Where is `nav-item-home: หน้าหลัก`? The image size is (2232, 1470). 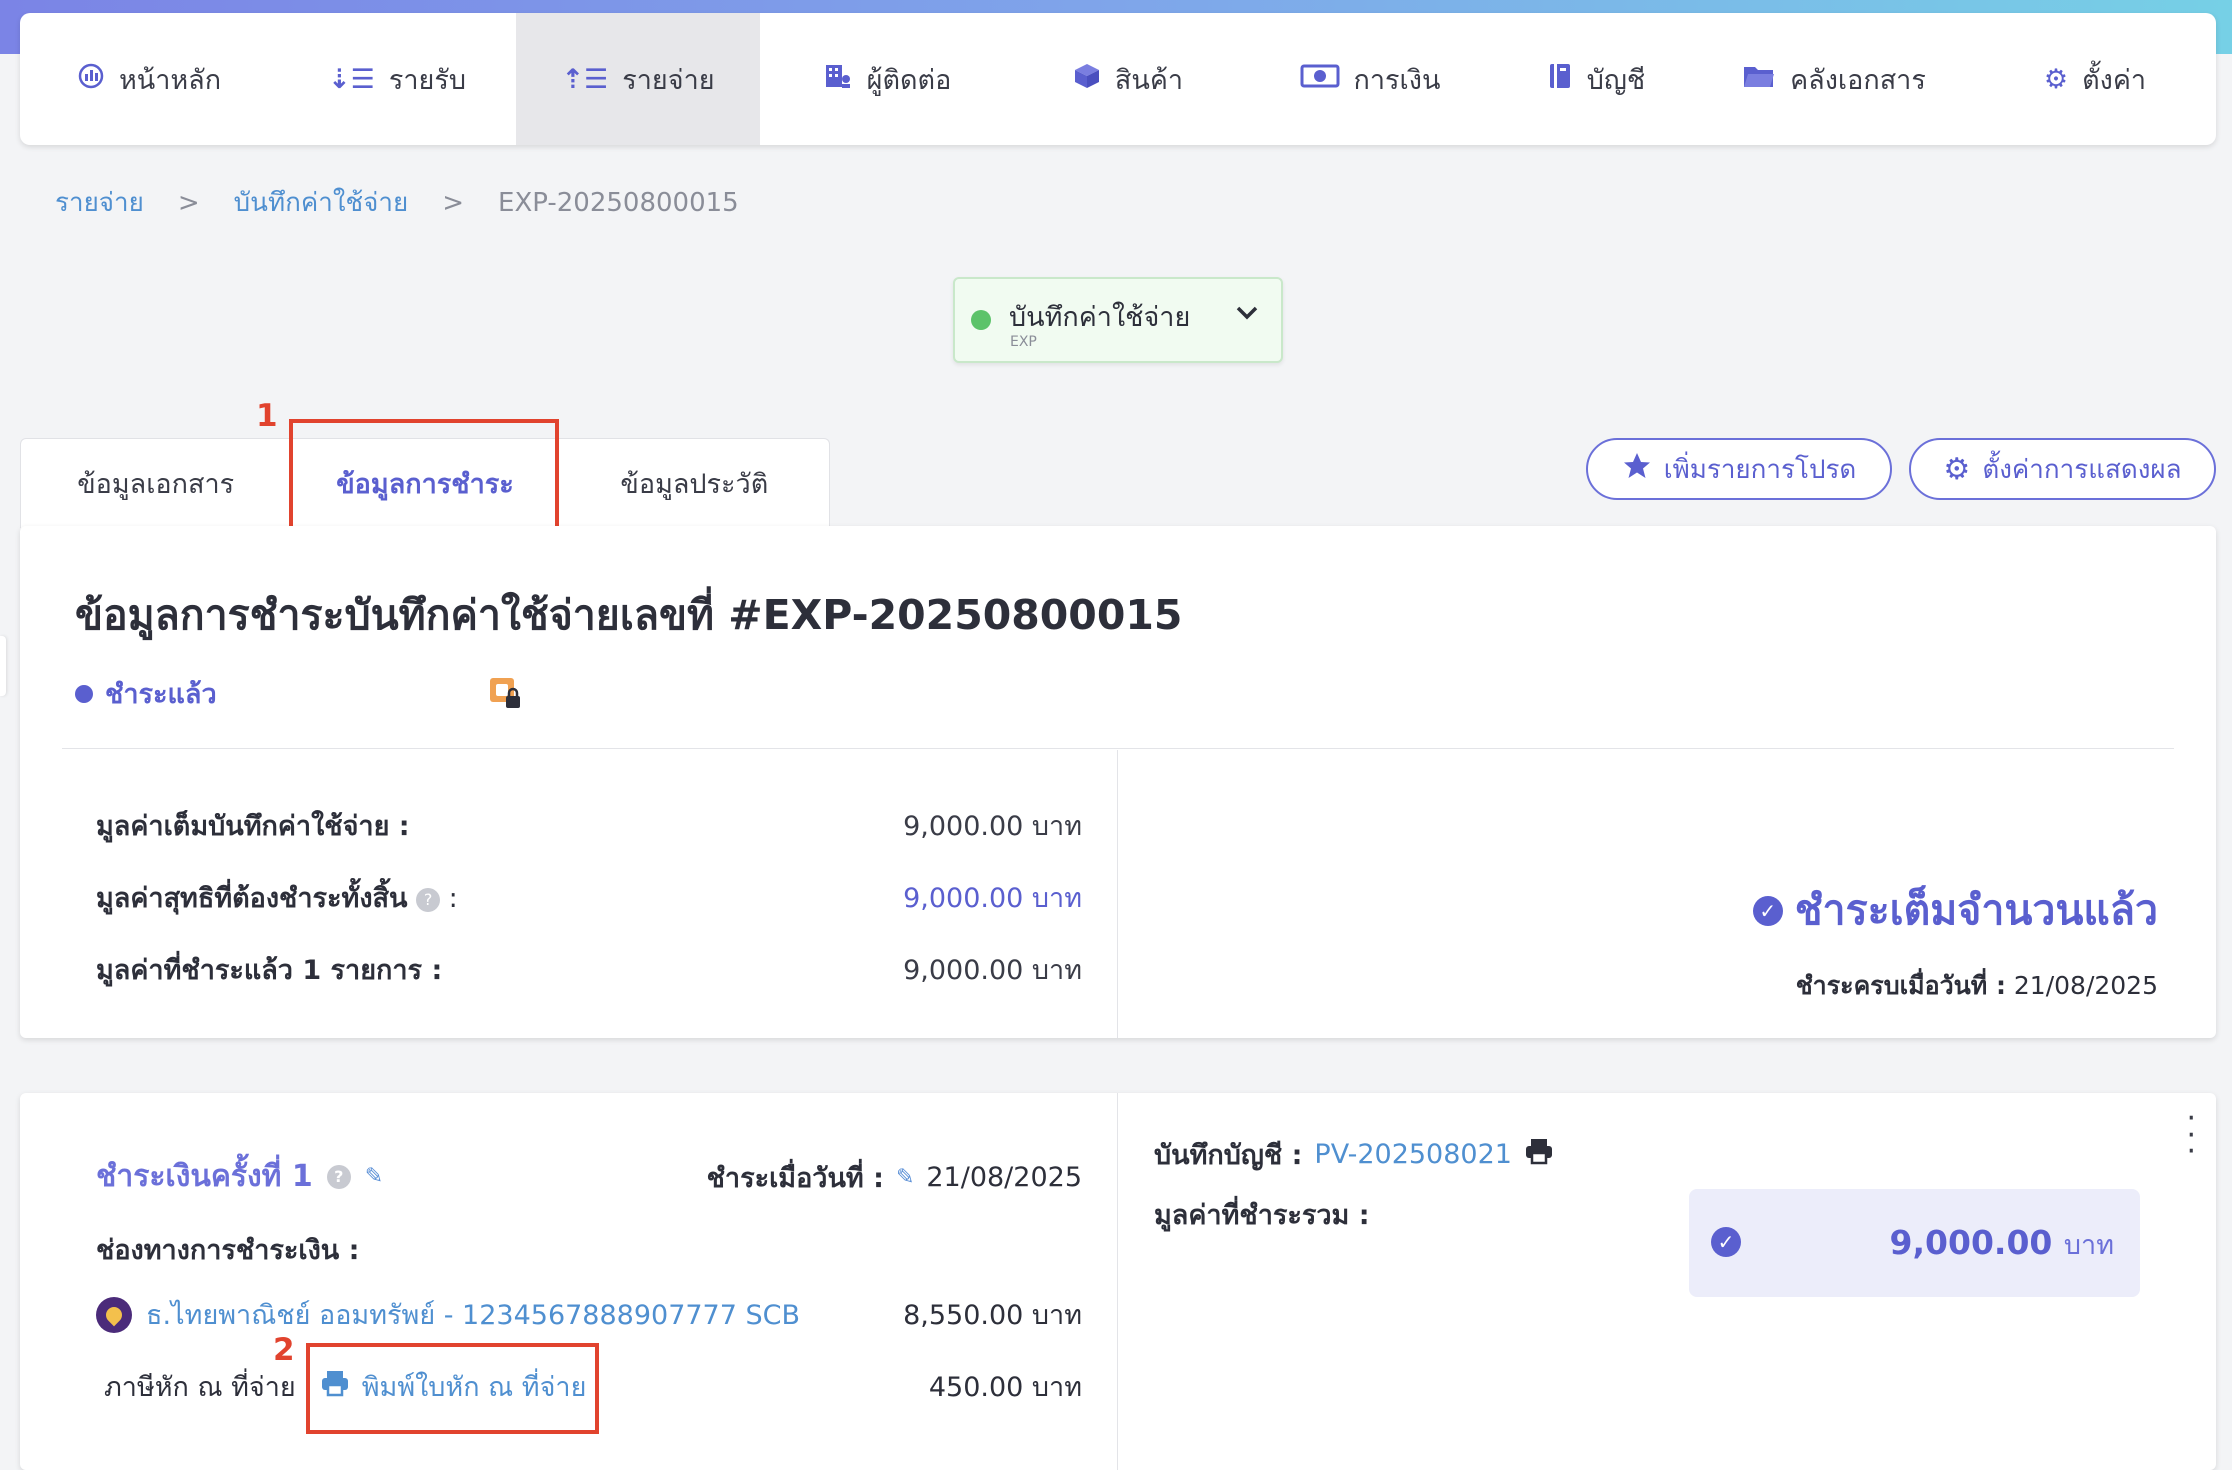
nav-item-home: หน้าหลัก is located at coordinates (149, 79).